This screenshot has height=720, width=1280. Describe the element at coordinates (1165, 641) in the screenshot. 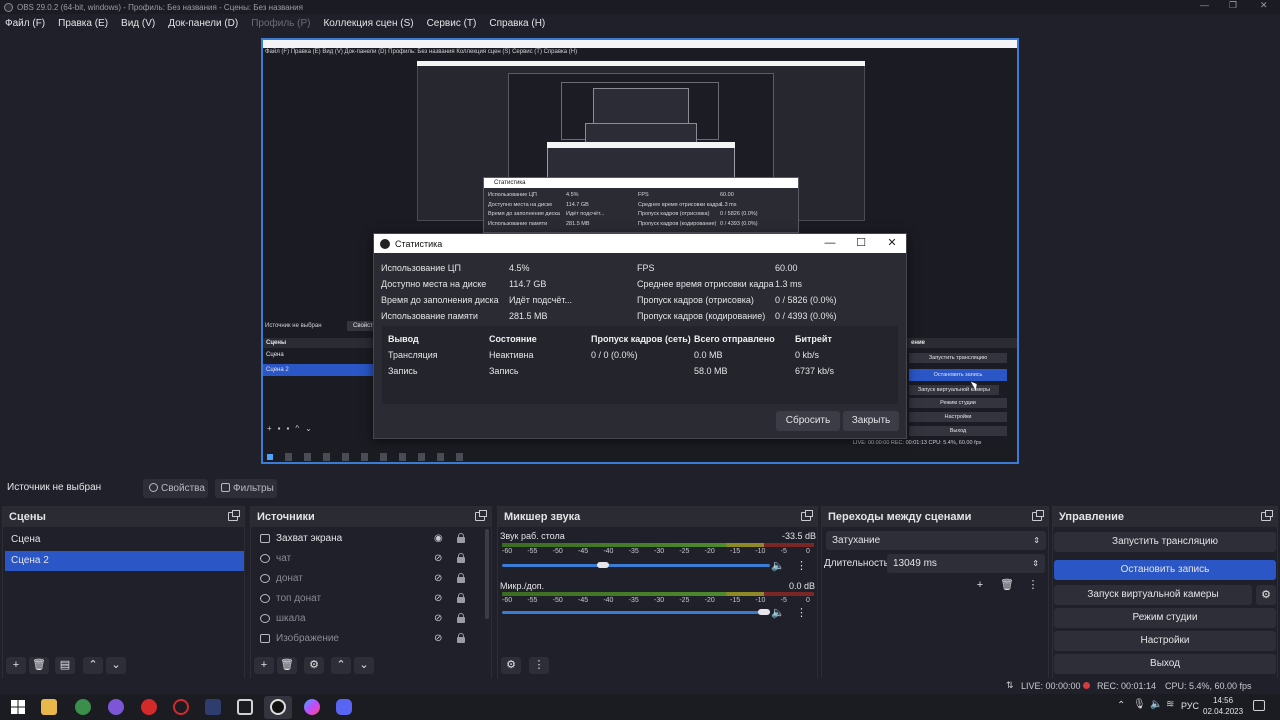

I see `settings-button: Настройки` at that location.